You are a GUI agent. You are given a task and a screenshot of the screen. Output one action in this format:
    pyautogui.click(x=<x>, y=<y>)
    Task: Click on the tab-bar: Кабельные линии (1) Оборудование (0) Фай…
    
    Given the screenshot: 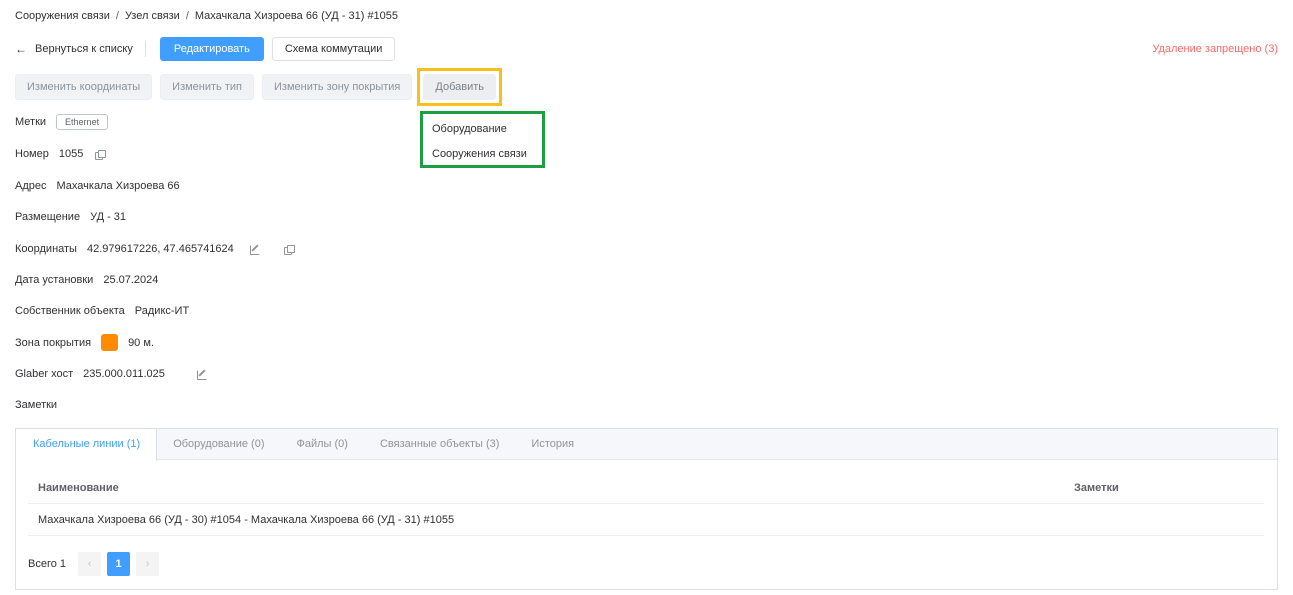 What is the action you would take?
    pyautogui.click(x=646, y=445)
    